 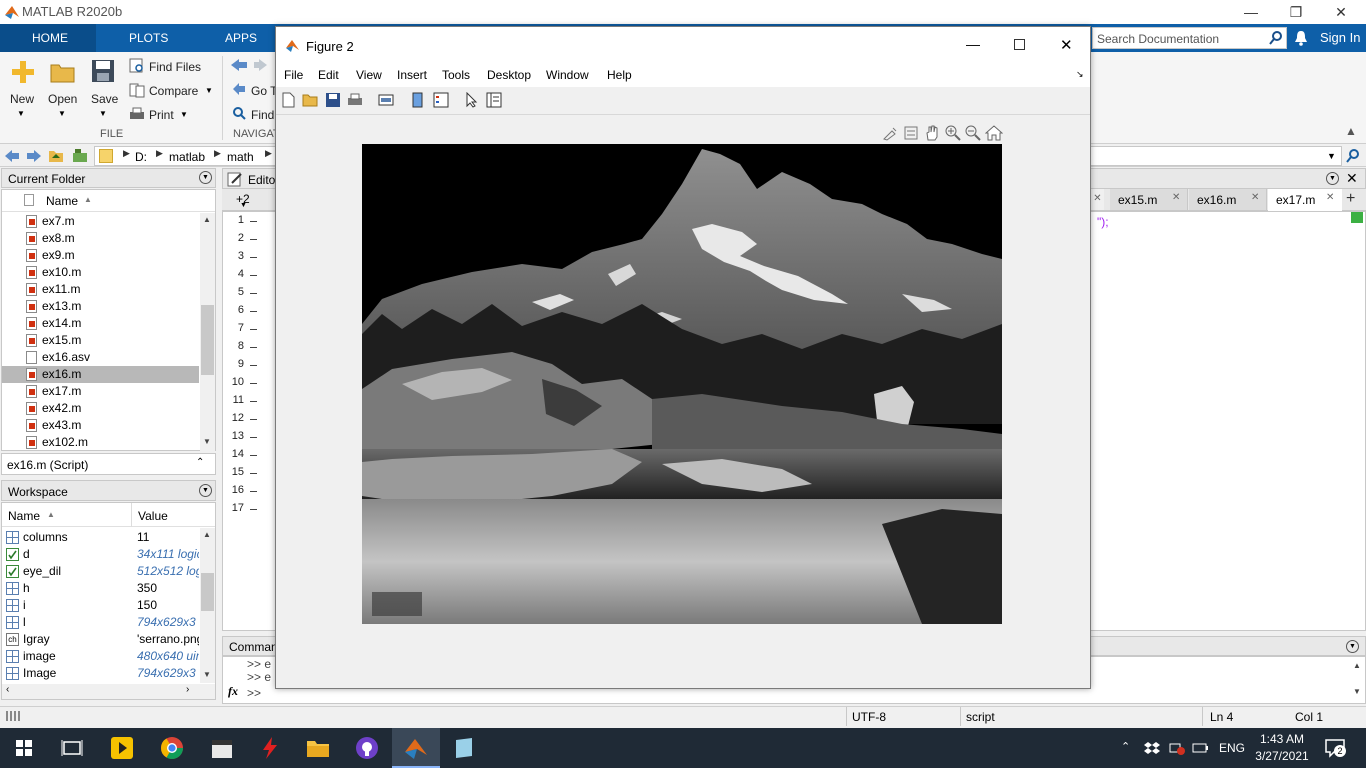 What do you see at coordinates (1282, 756) in the screenshot?
I see `clock-date: 3/27/2021` at bounding box center [1282, 756].